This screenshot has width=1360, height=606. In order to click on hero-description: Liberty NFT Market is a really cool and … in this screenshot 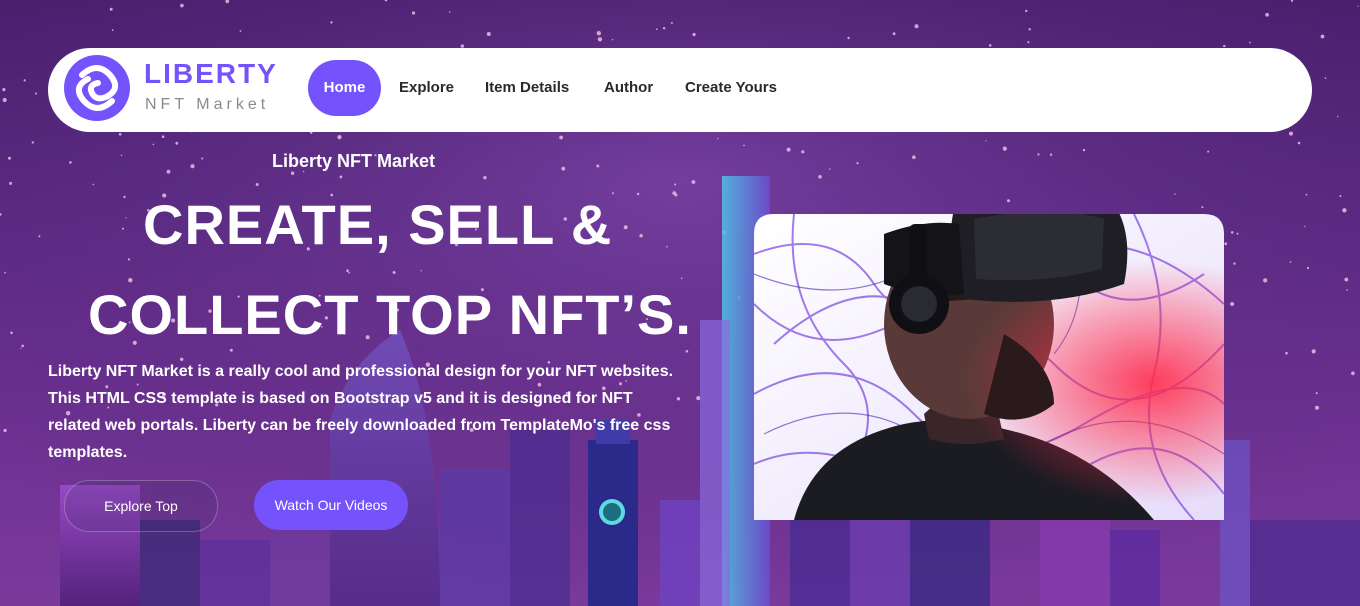, I will do `click(361, 412)`.